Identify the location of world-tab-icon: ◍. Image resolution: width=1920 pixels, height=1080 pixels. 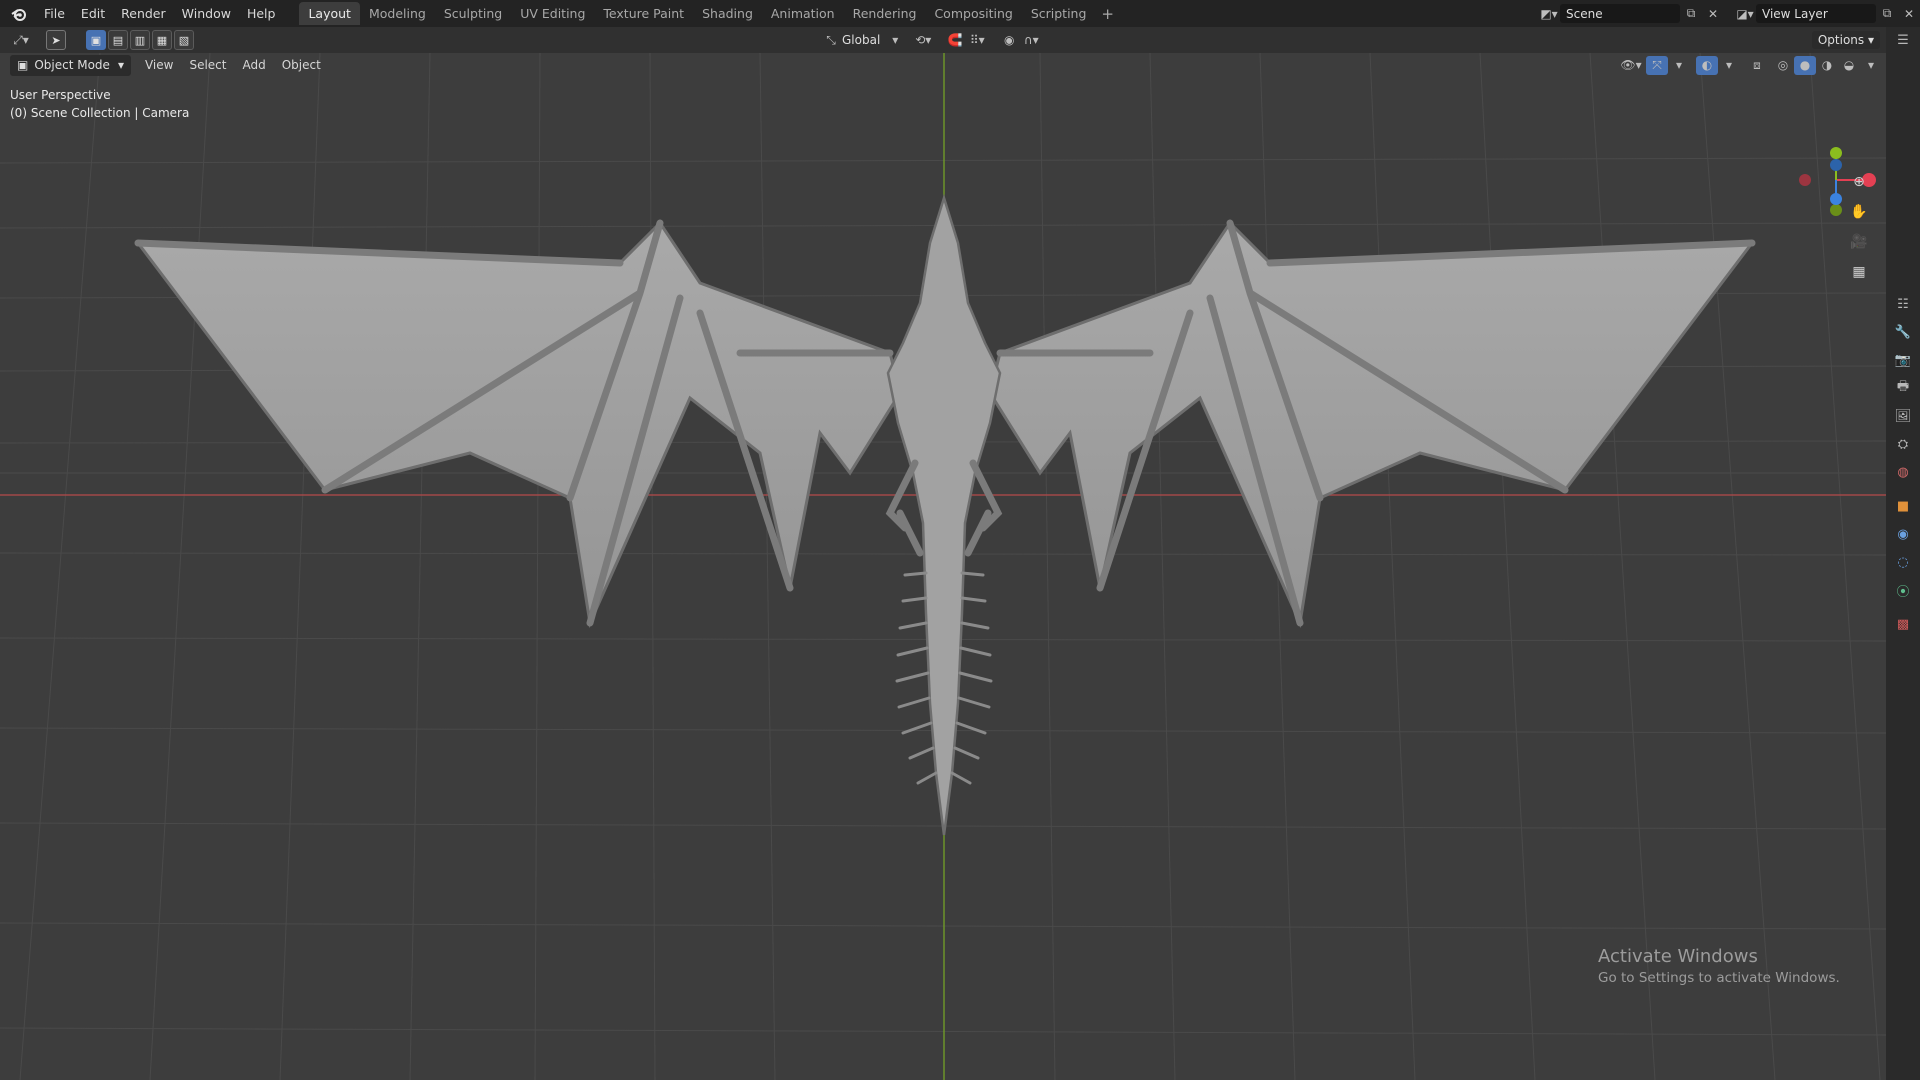
(1903, 472).